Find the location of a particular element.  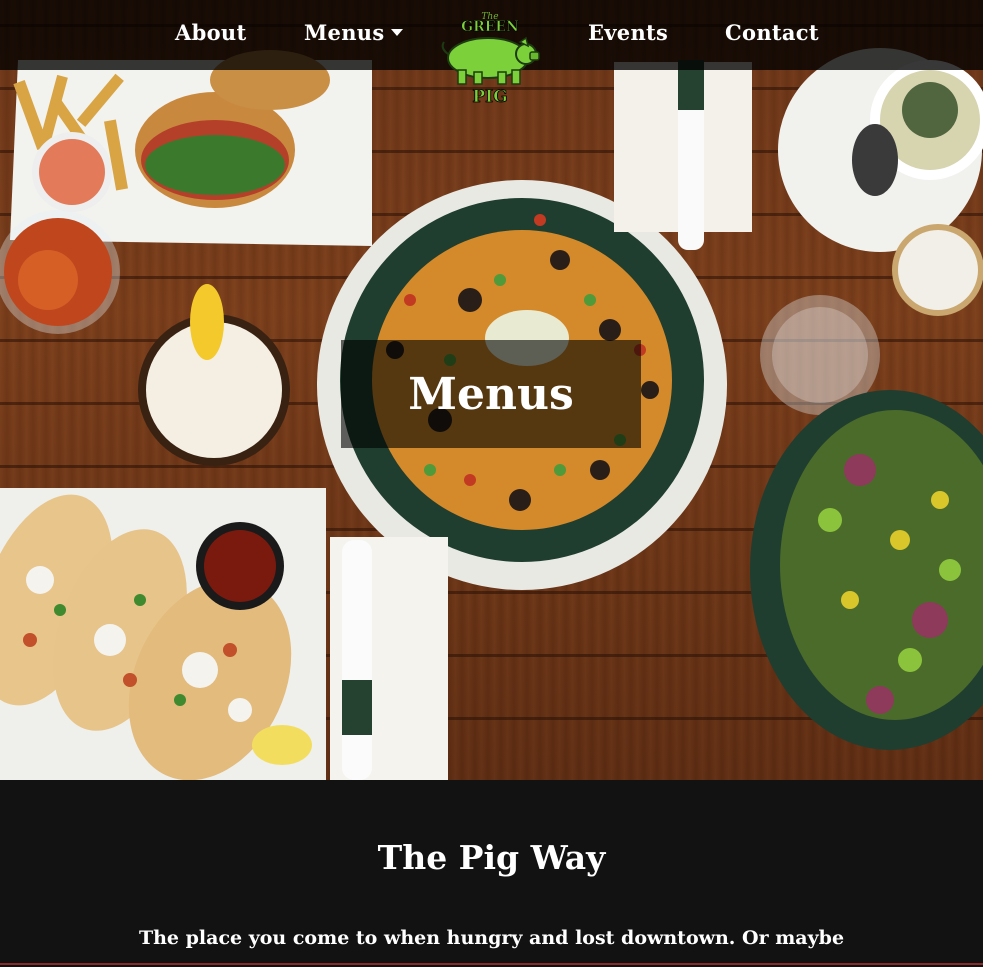

soup-plate is located at coordinates (880, 150).